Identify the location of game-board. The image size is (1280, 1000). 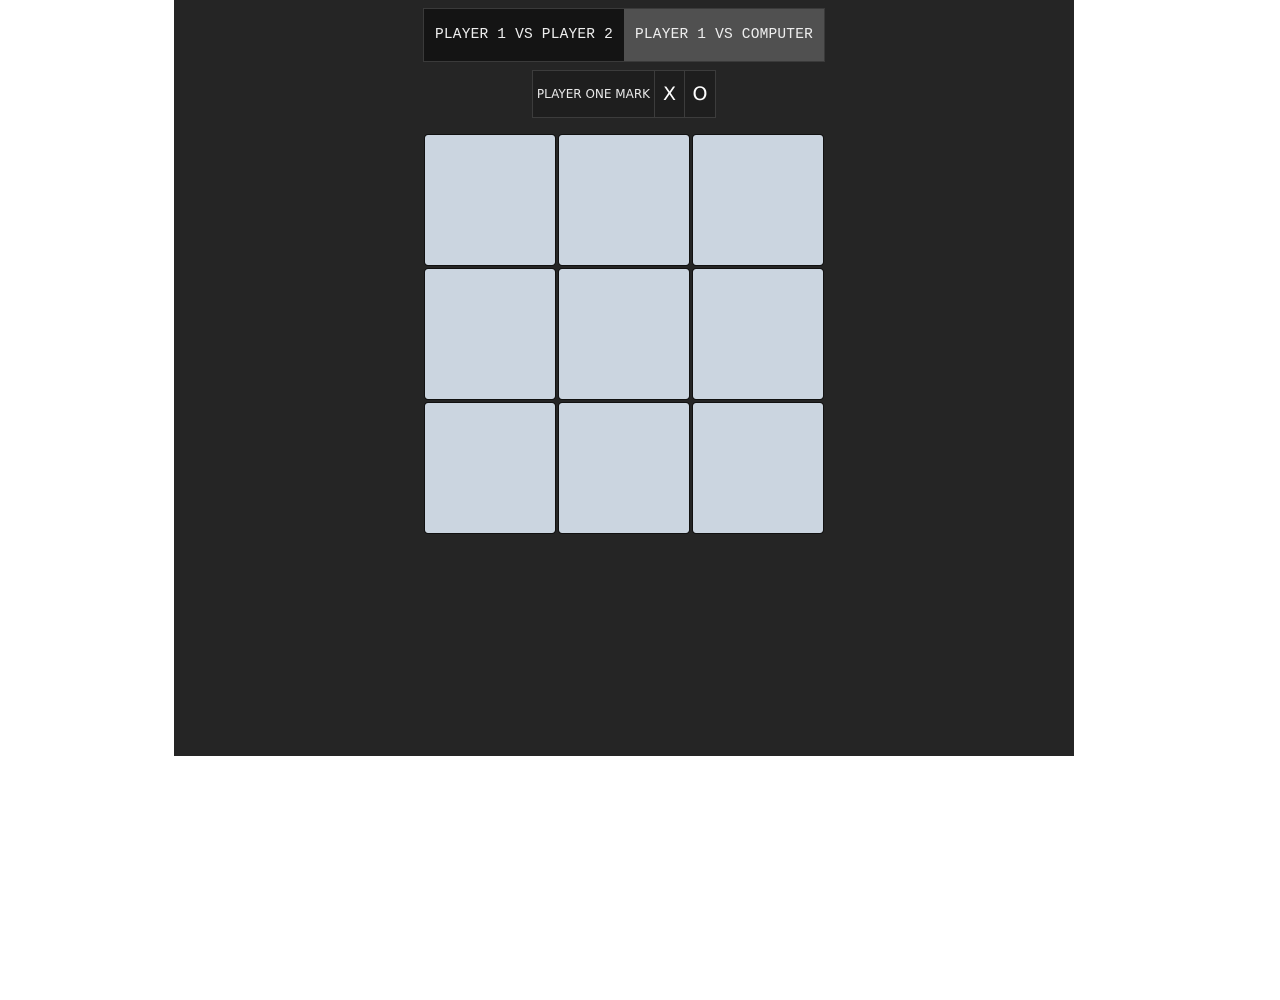
(624, 334).